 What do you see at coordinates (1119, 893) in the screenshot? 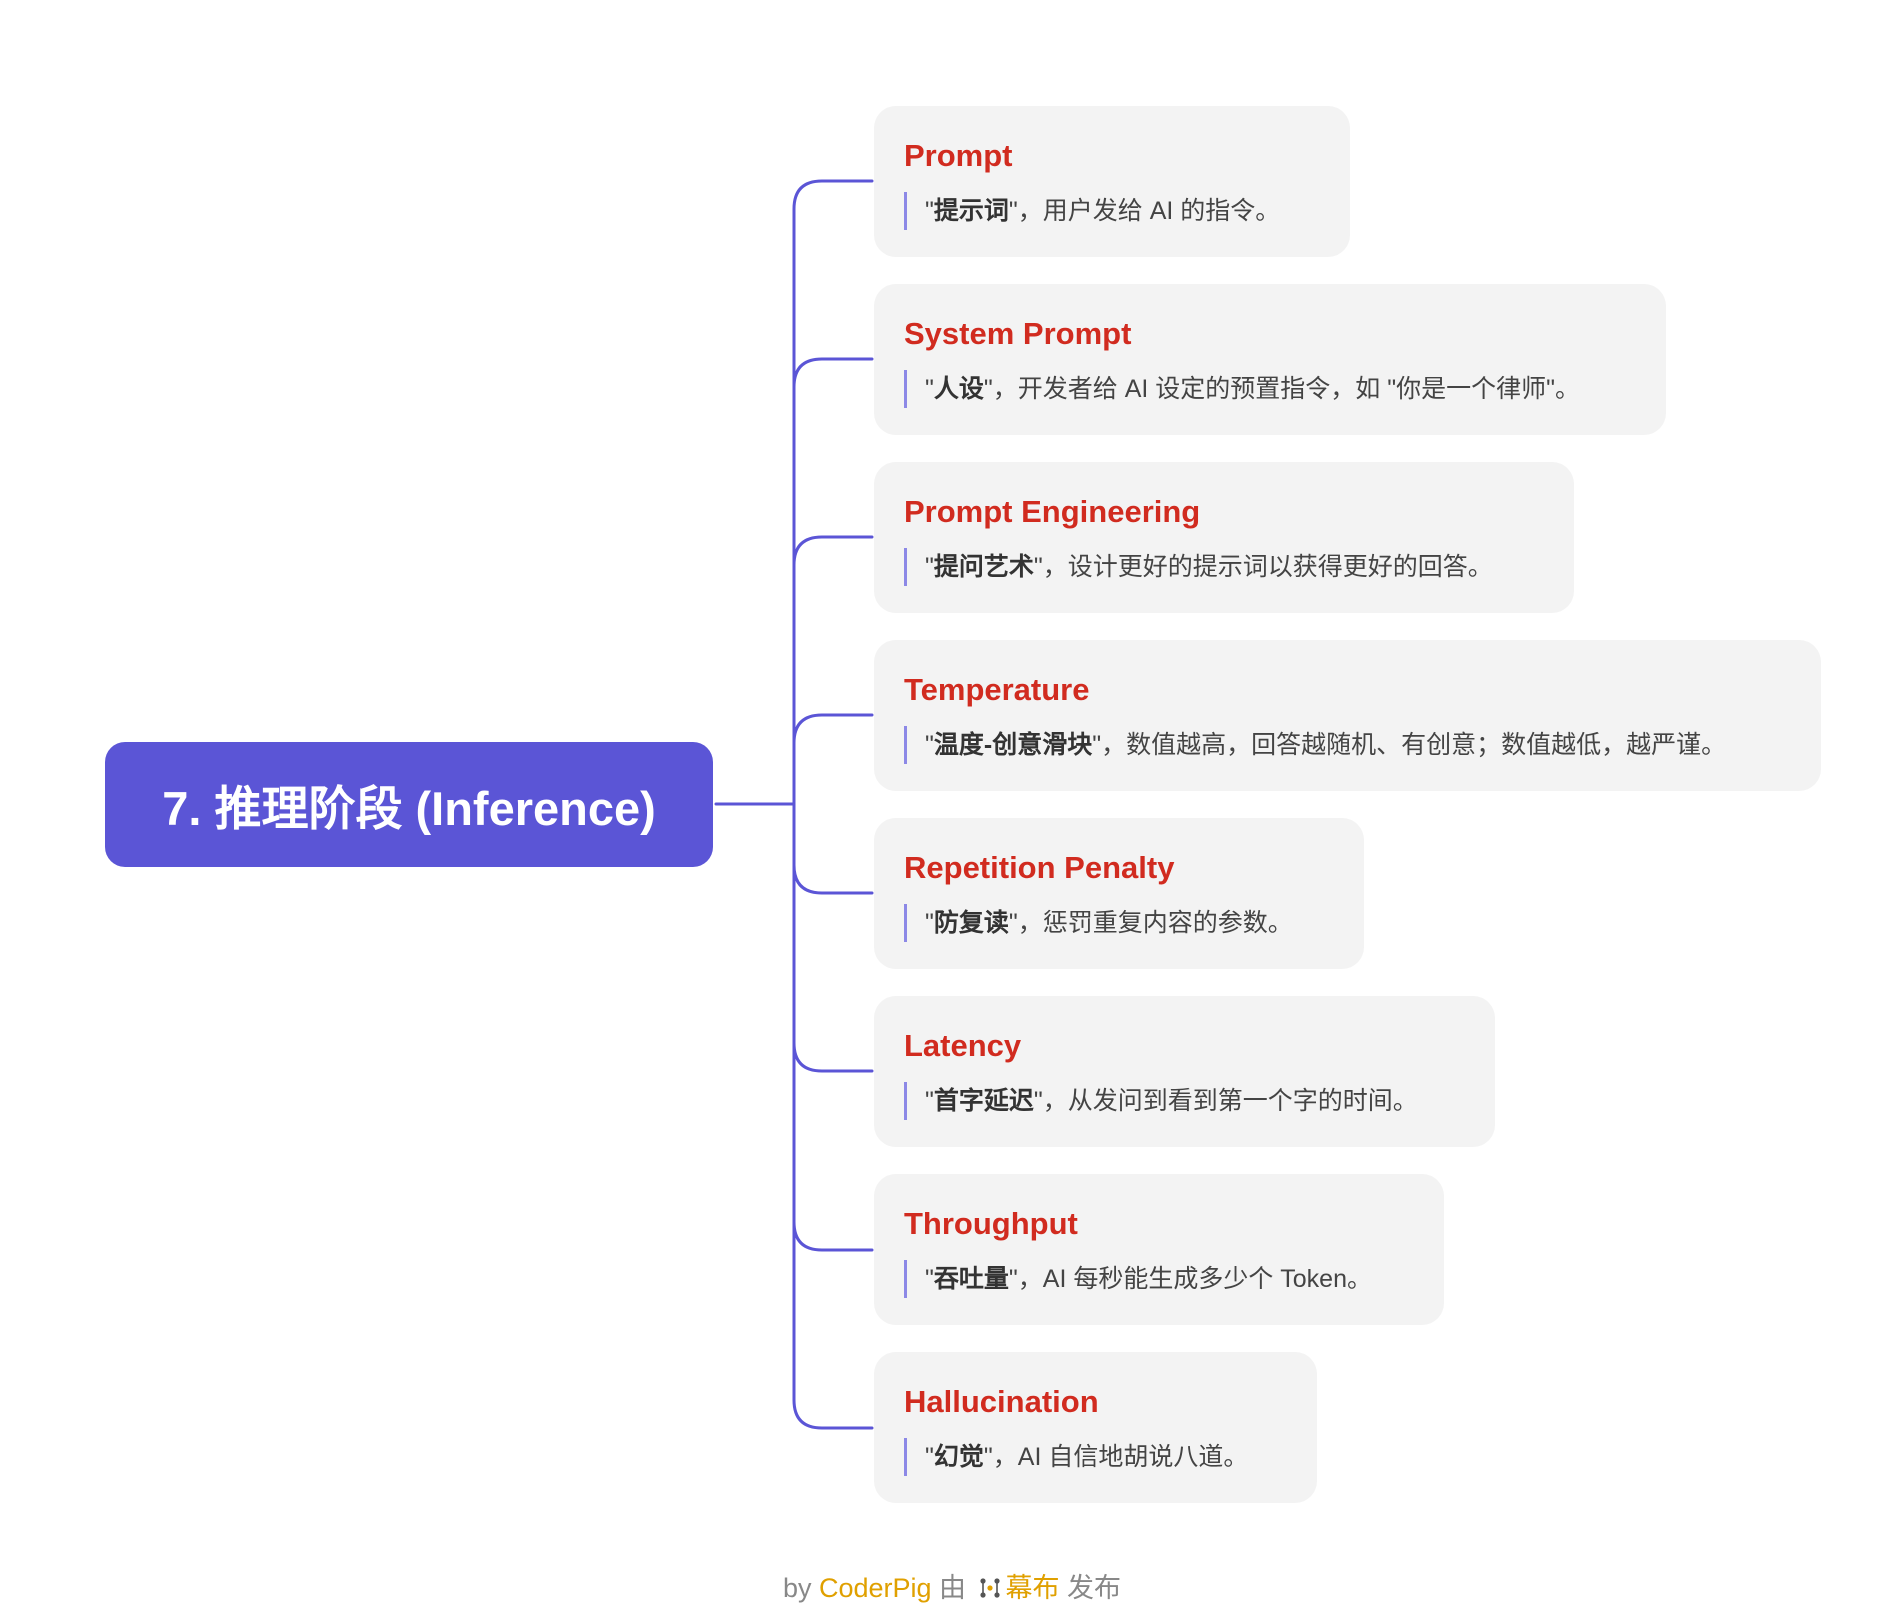
I see `node-repetition-penalty: Repetition Penalty "防复读"，惩罚重复内容的参数。` at bounding box center [1119, 893].